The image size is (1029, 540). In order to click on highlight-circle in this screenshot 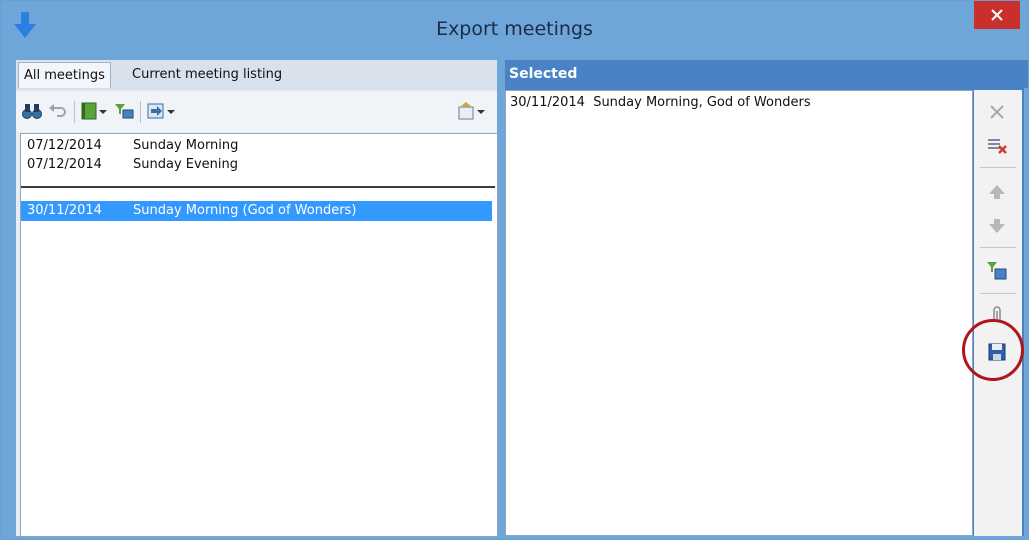, I will do `click(993, 350)`.